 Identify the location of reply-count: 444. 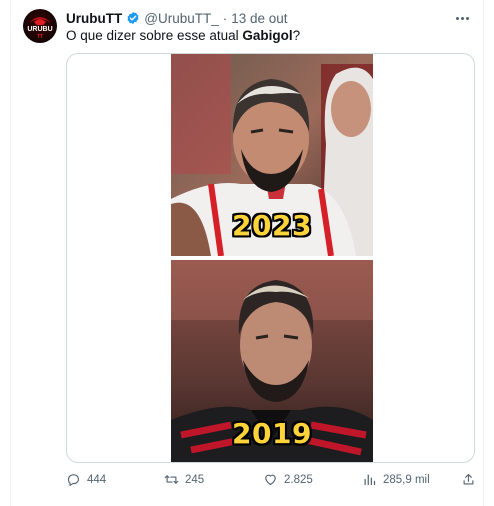
(97, 479).